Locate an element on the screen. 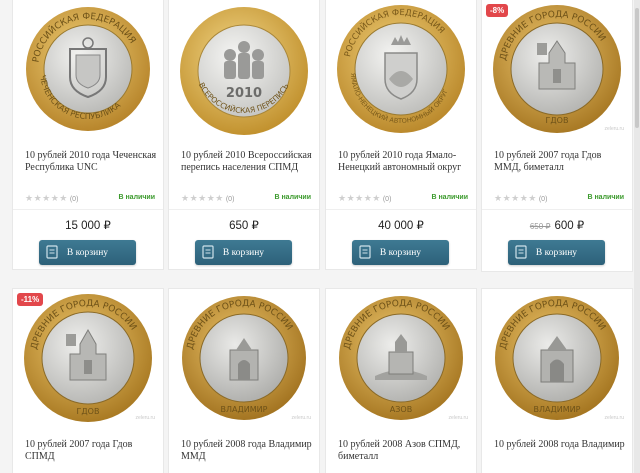 The width and height of the screenshot is (640, 473). scrollbar-thumb is located at coordinates (637, 68).